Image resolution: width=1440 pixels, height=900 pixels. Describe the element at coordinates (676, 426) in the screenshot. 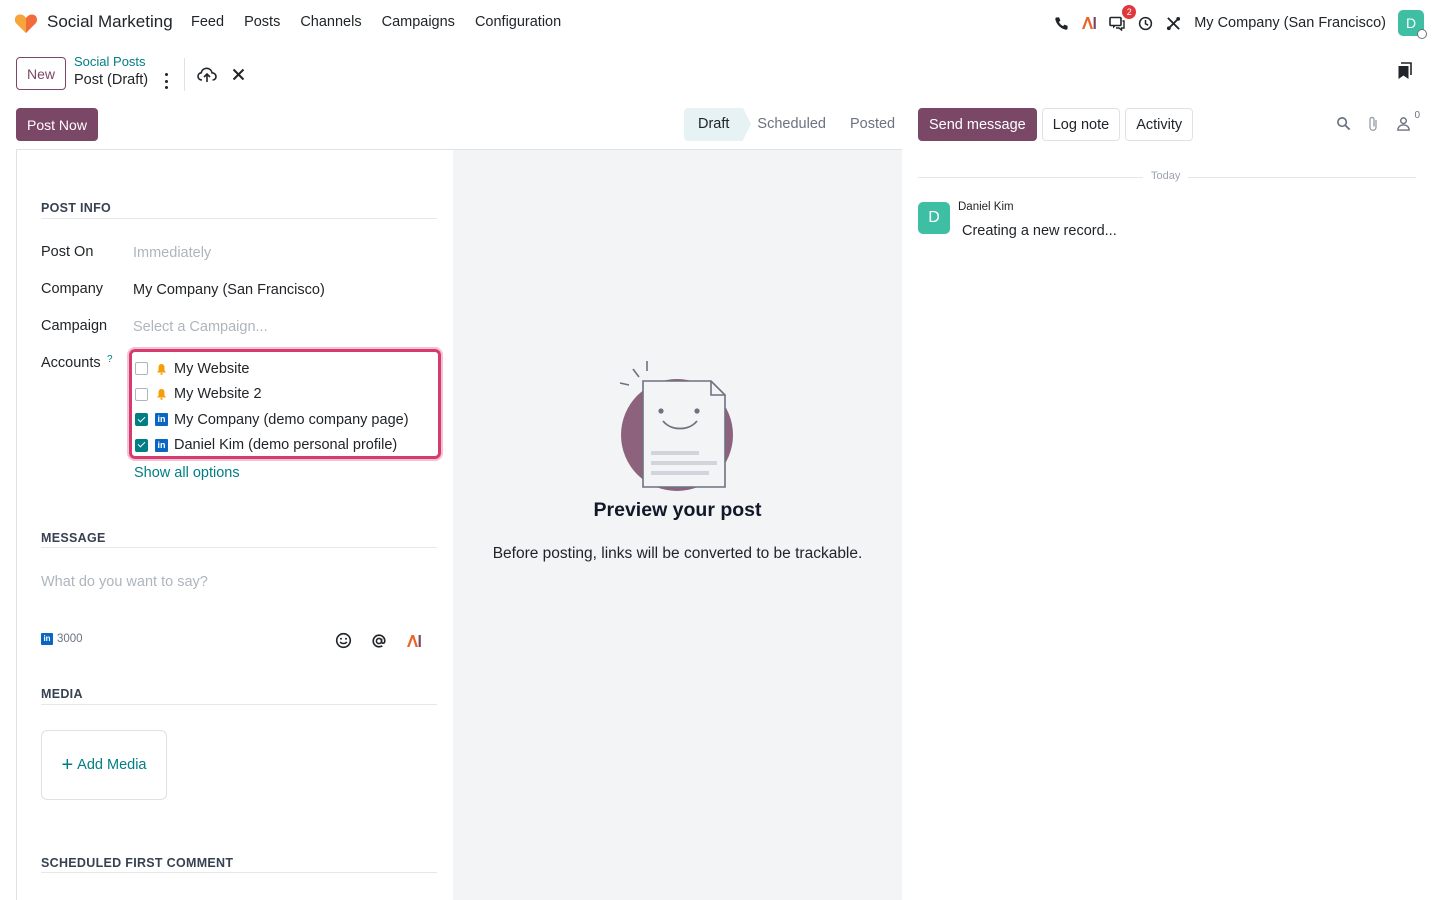

I see `preview-document-illustration-icon` at that location.